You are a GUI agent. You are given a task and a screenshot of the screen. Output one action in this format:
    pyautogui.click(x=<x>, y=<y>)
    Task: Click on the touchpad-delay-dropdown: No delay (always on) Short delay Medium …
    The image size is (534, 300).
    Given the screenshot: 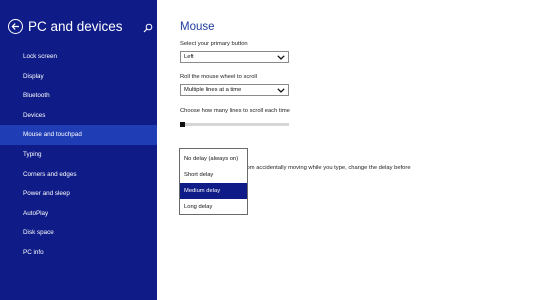 What is the action you would take?
    pyautogui.click(x=213, y=181)
    